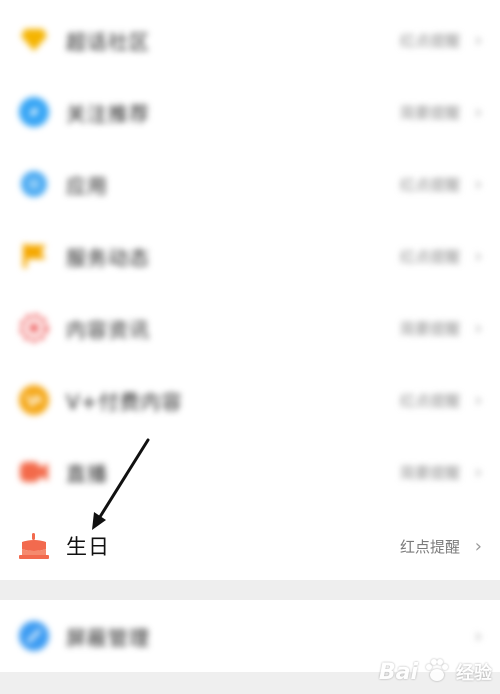  Describe the element at coordinates (121, 484) in the screenshot. I see `annotation-arrow` at that location.